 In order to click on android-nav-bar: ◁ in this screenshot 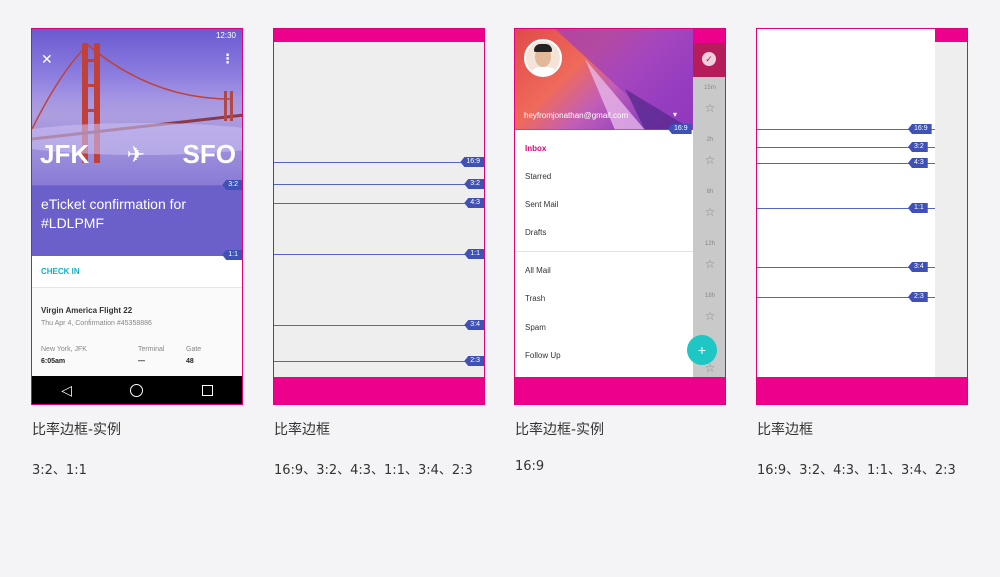, I will do `click(137, 390)`.